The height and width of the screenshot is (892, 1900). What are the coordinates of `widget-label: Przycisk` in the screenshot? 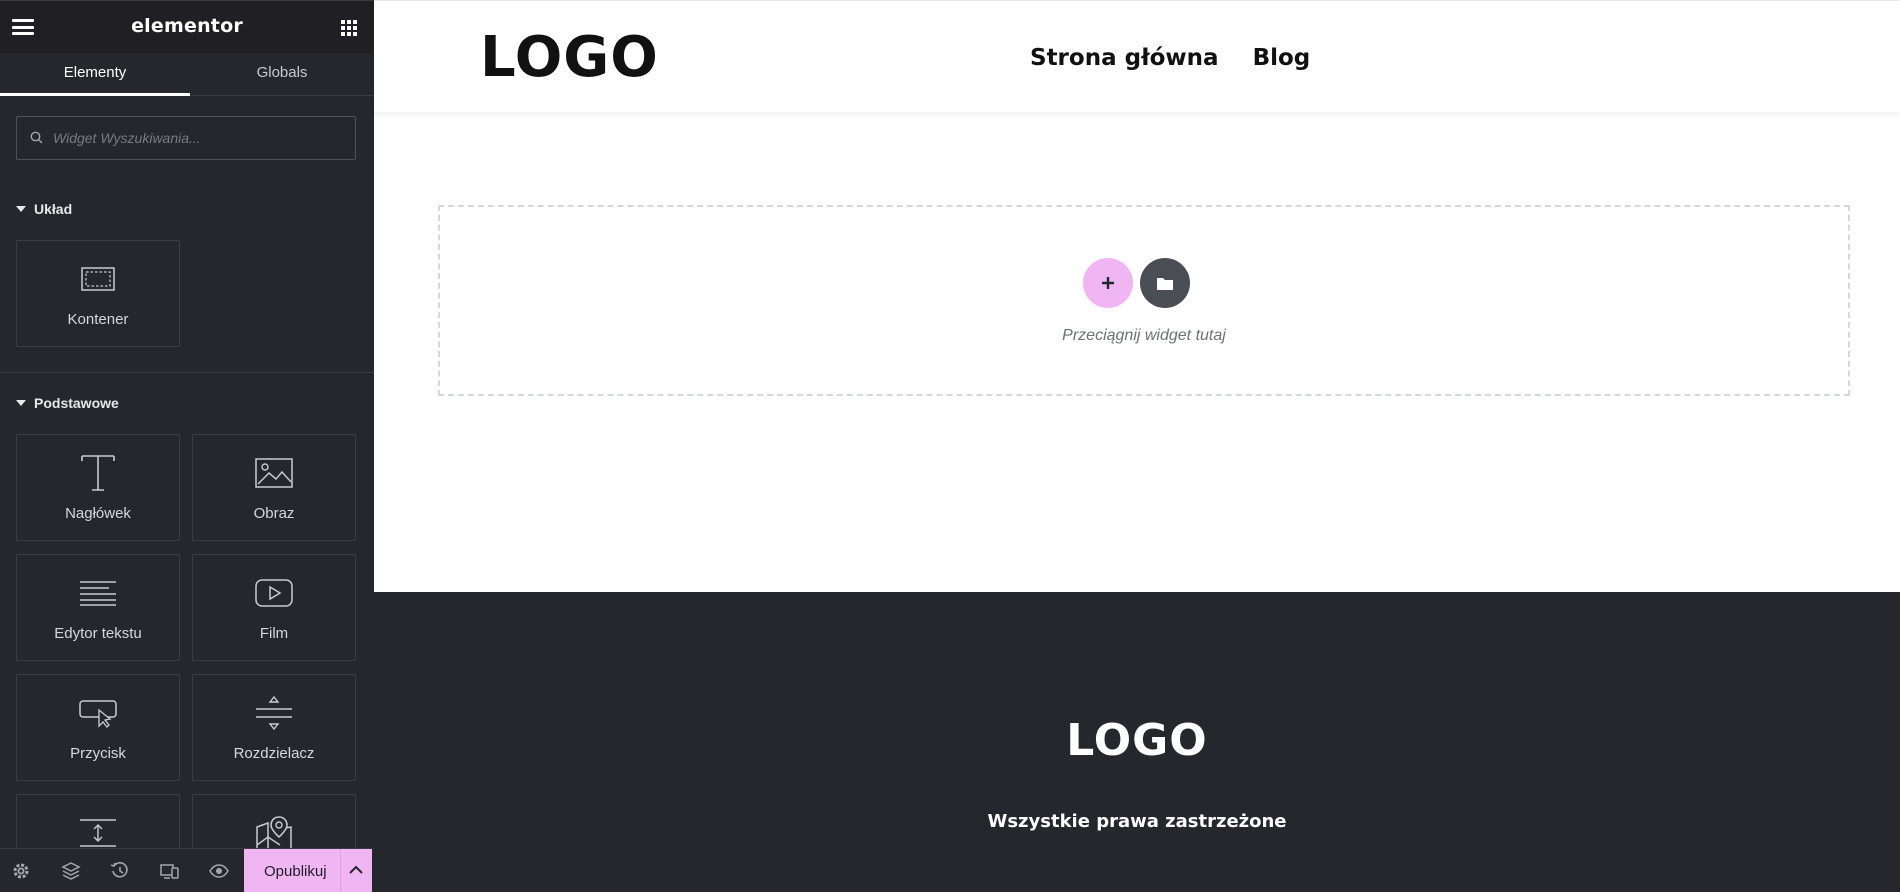 It's located at (98, 753).